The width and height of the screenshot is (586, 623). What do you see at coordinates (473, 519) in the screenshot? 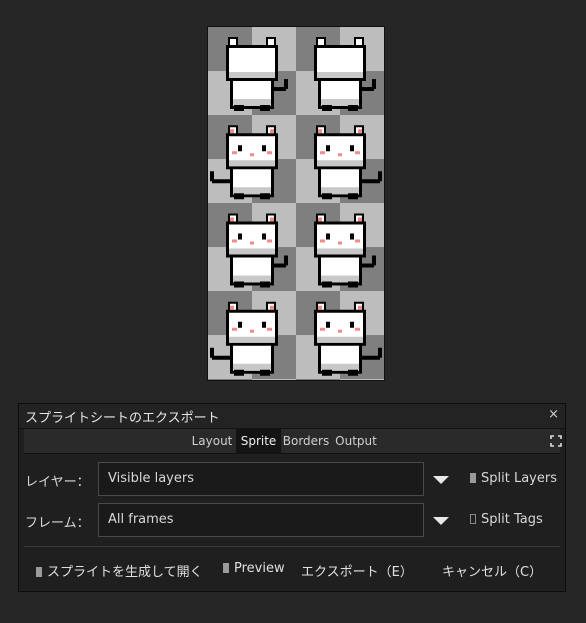
I see `checkbox-unchecked-icon` at bounding box center [473, 519].